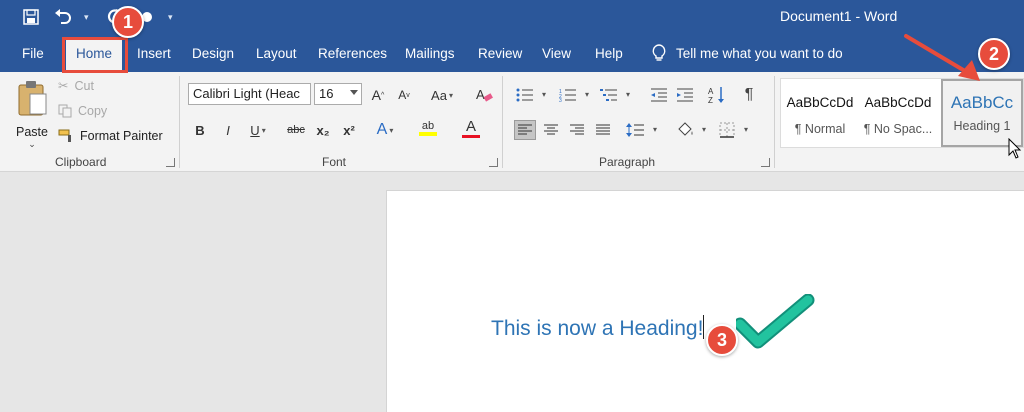 The height and width of the screenshot is (412, 1024). What do you see at coordinates (710, 100) in the screenshot?
I see `svg-text: Z` at bounding box center [710, 100].